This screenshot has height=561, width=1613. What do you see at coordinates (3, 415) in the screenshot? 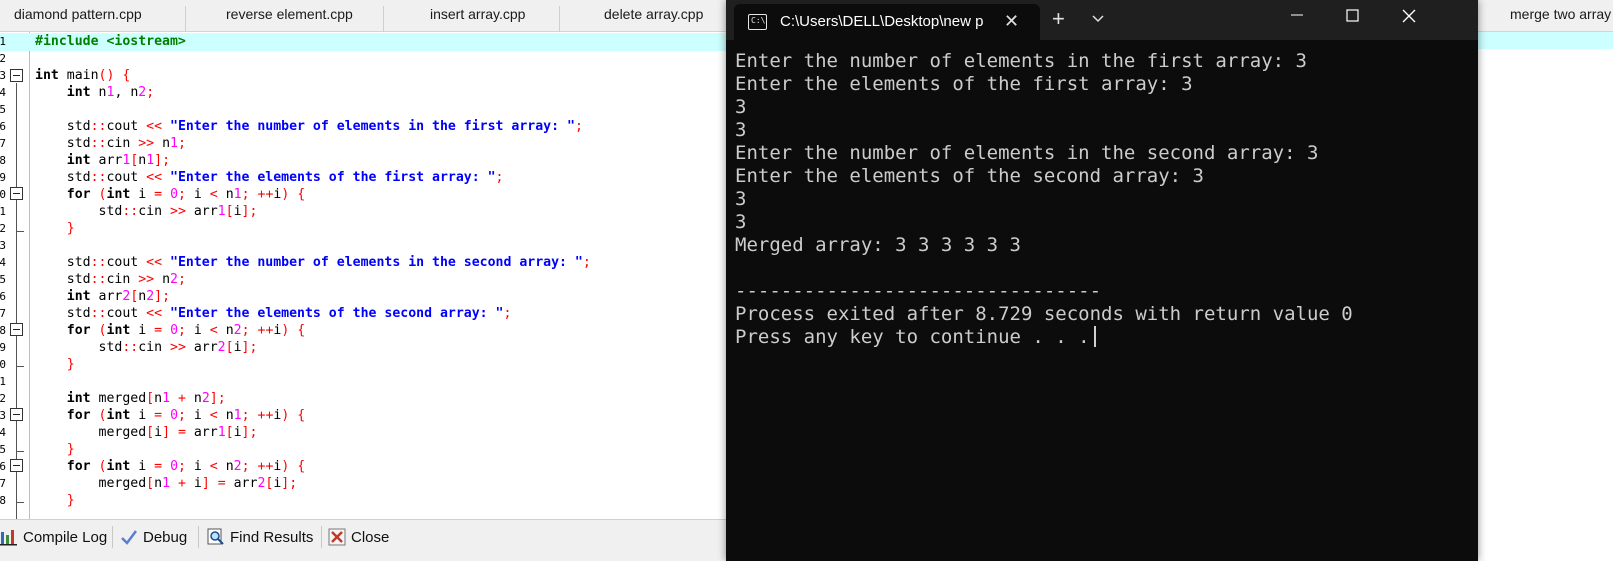
I see `line-number: 3` at bounding box center [3, 415].